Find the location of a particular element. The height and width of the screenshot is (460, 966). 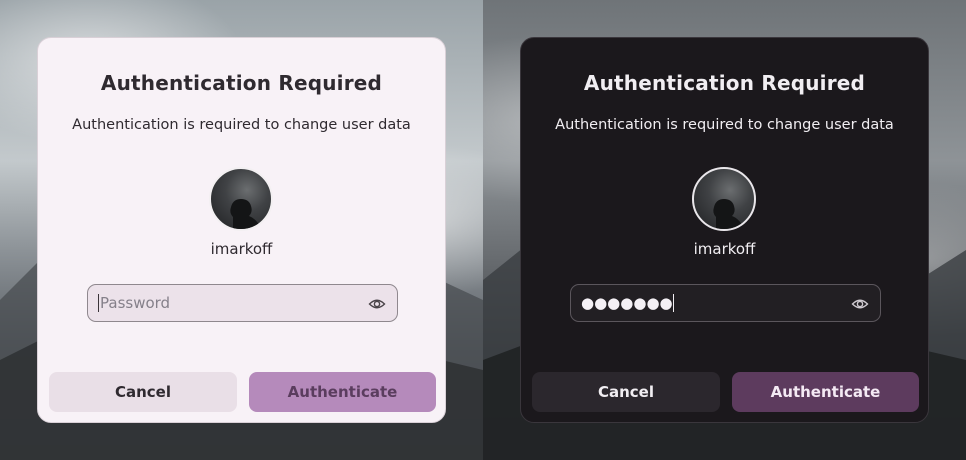

password-field: Password is located at coordinates (242, 303).